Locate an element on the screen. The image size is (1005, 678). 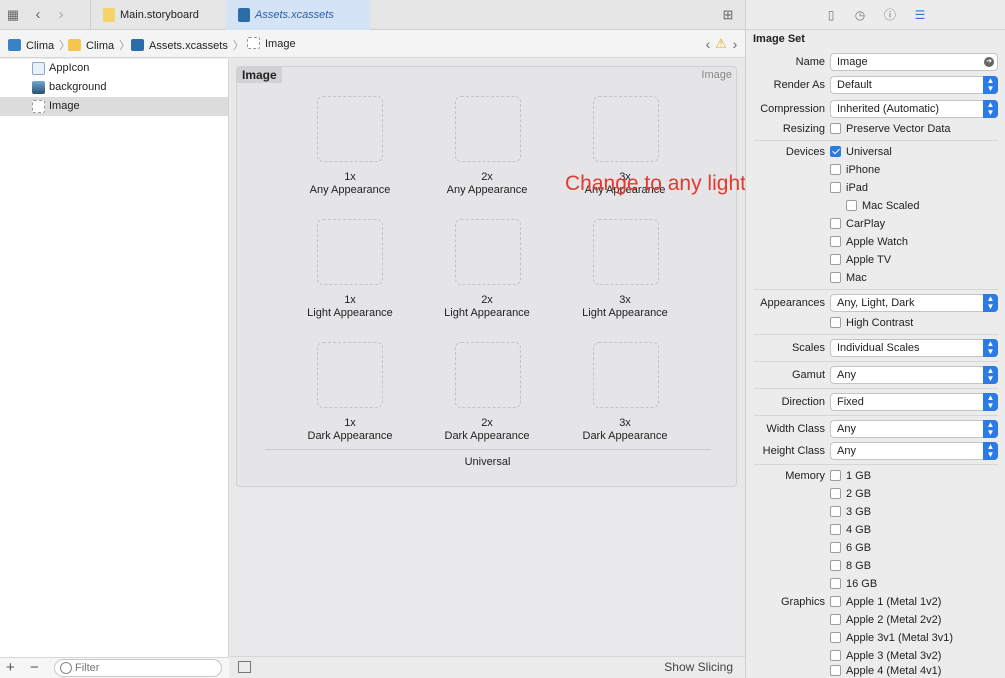
breadcrumb-label: Image is located at coordinates (280, 44).